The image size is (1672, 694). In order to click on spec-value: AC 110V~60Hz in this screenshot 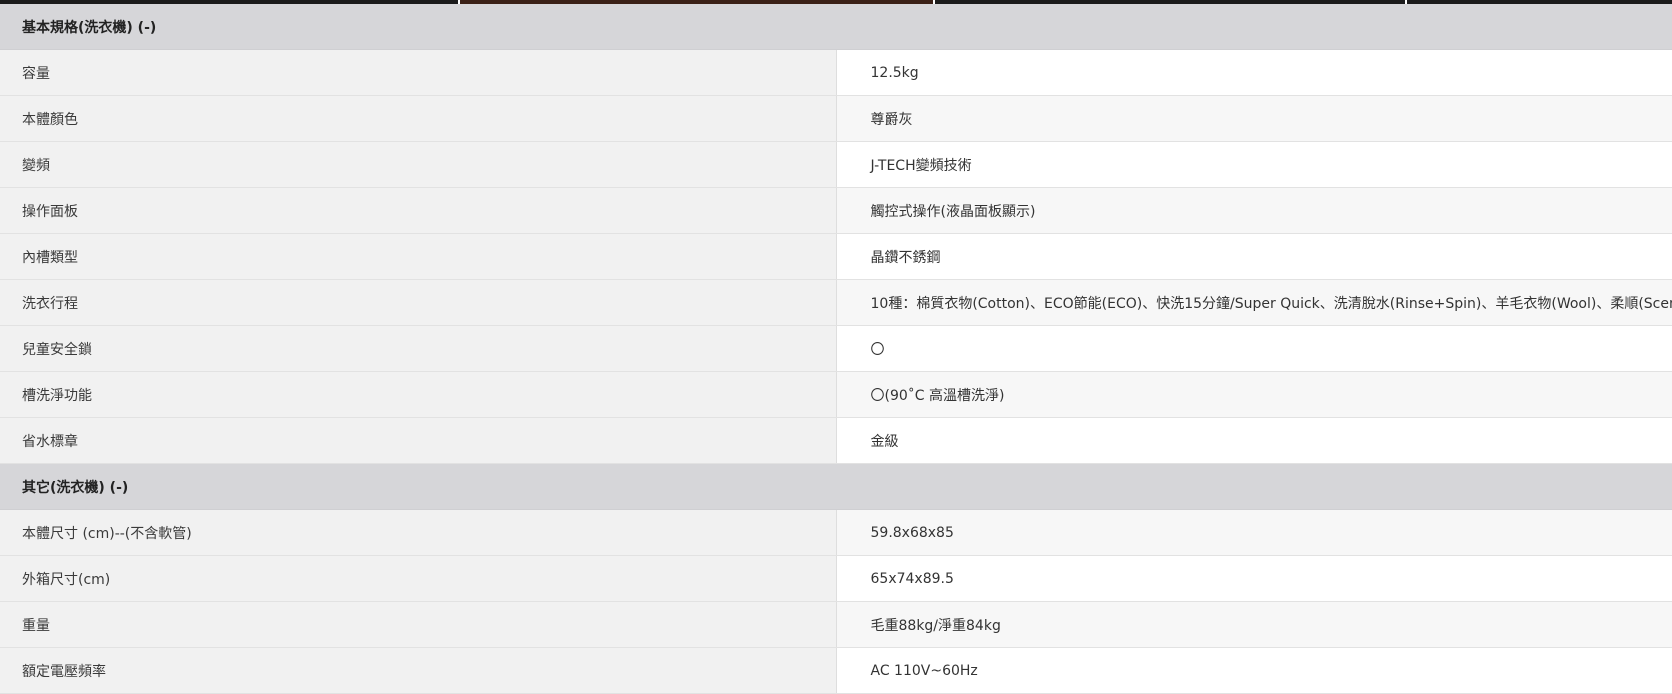, I will do `click(1254, 670)`.